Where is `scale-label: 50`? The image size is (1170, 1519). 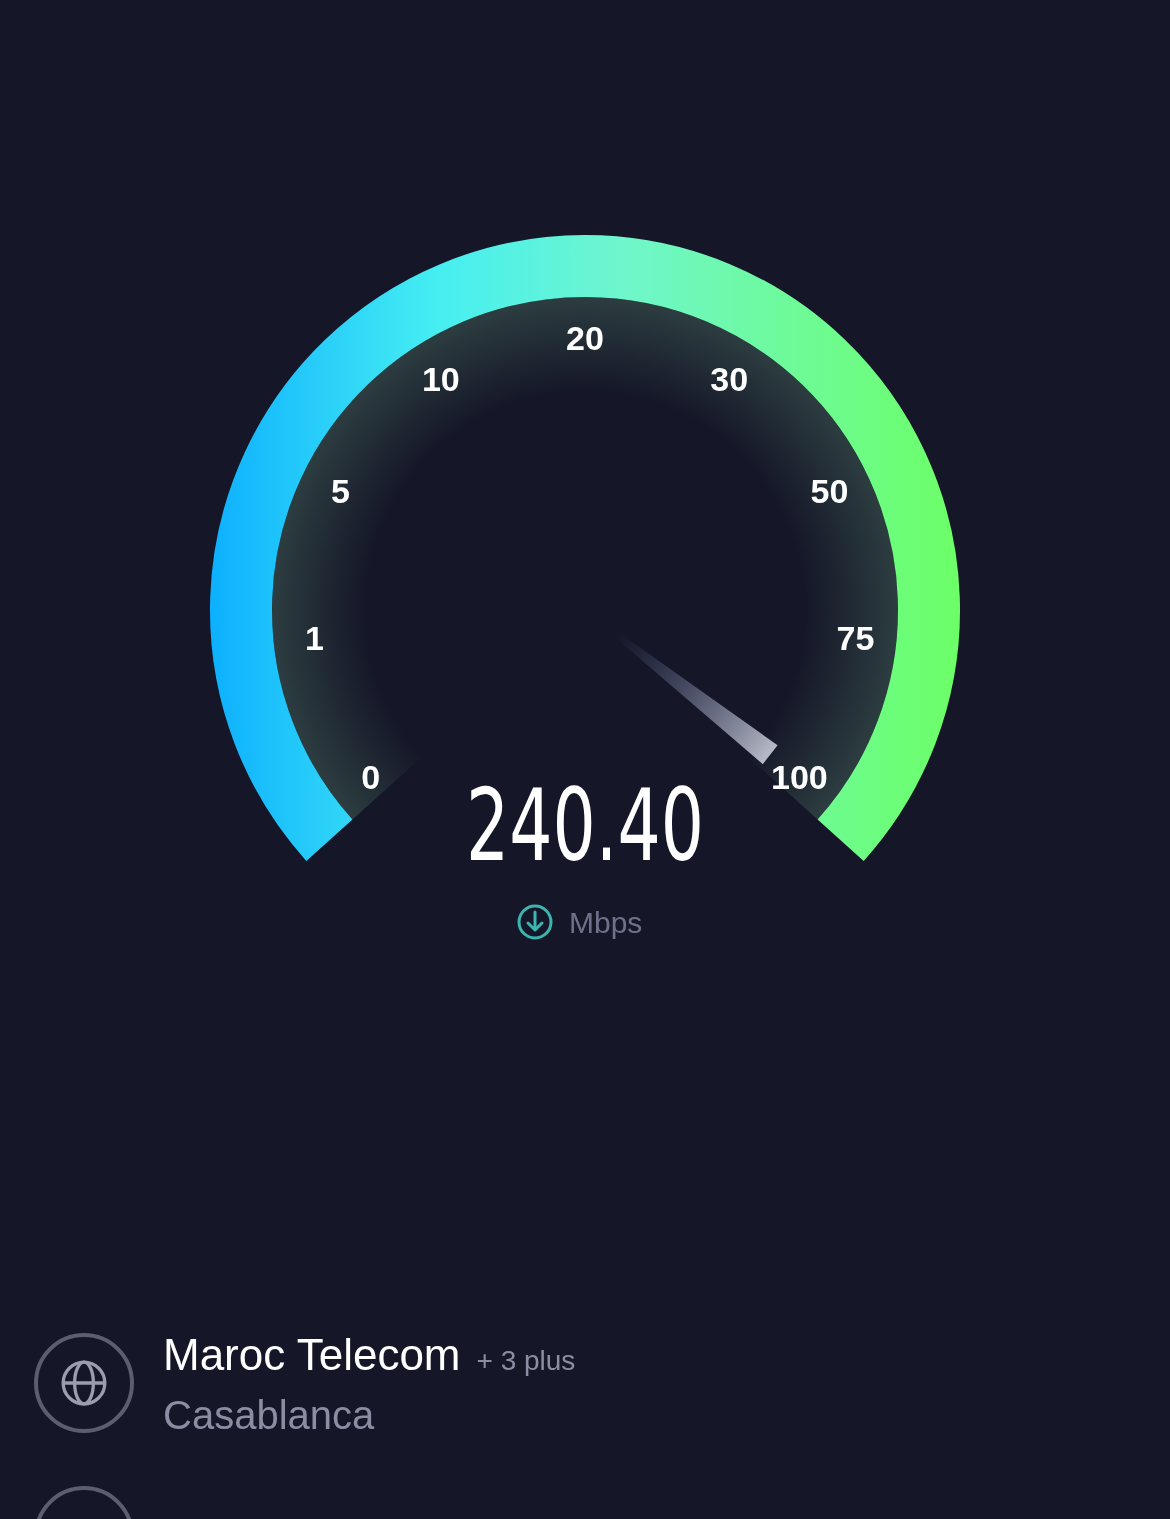 scale-label: 50 is located at coordinates (829, 490).